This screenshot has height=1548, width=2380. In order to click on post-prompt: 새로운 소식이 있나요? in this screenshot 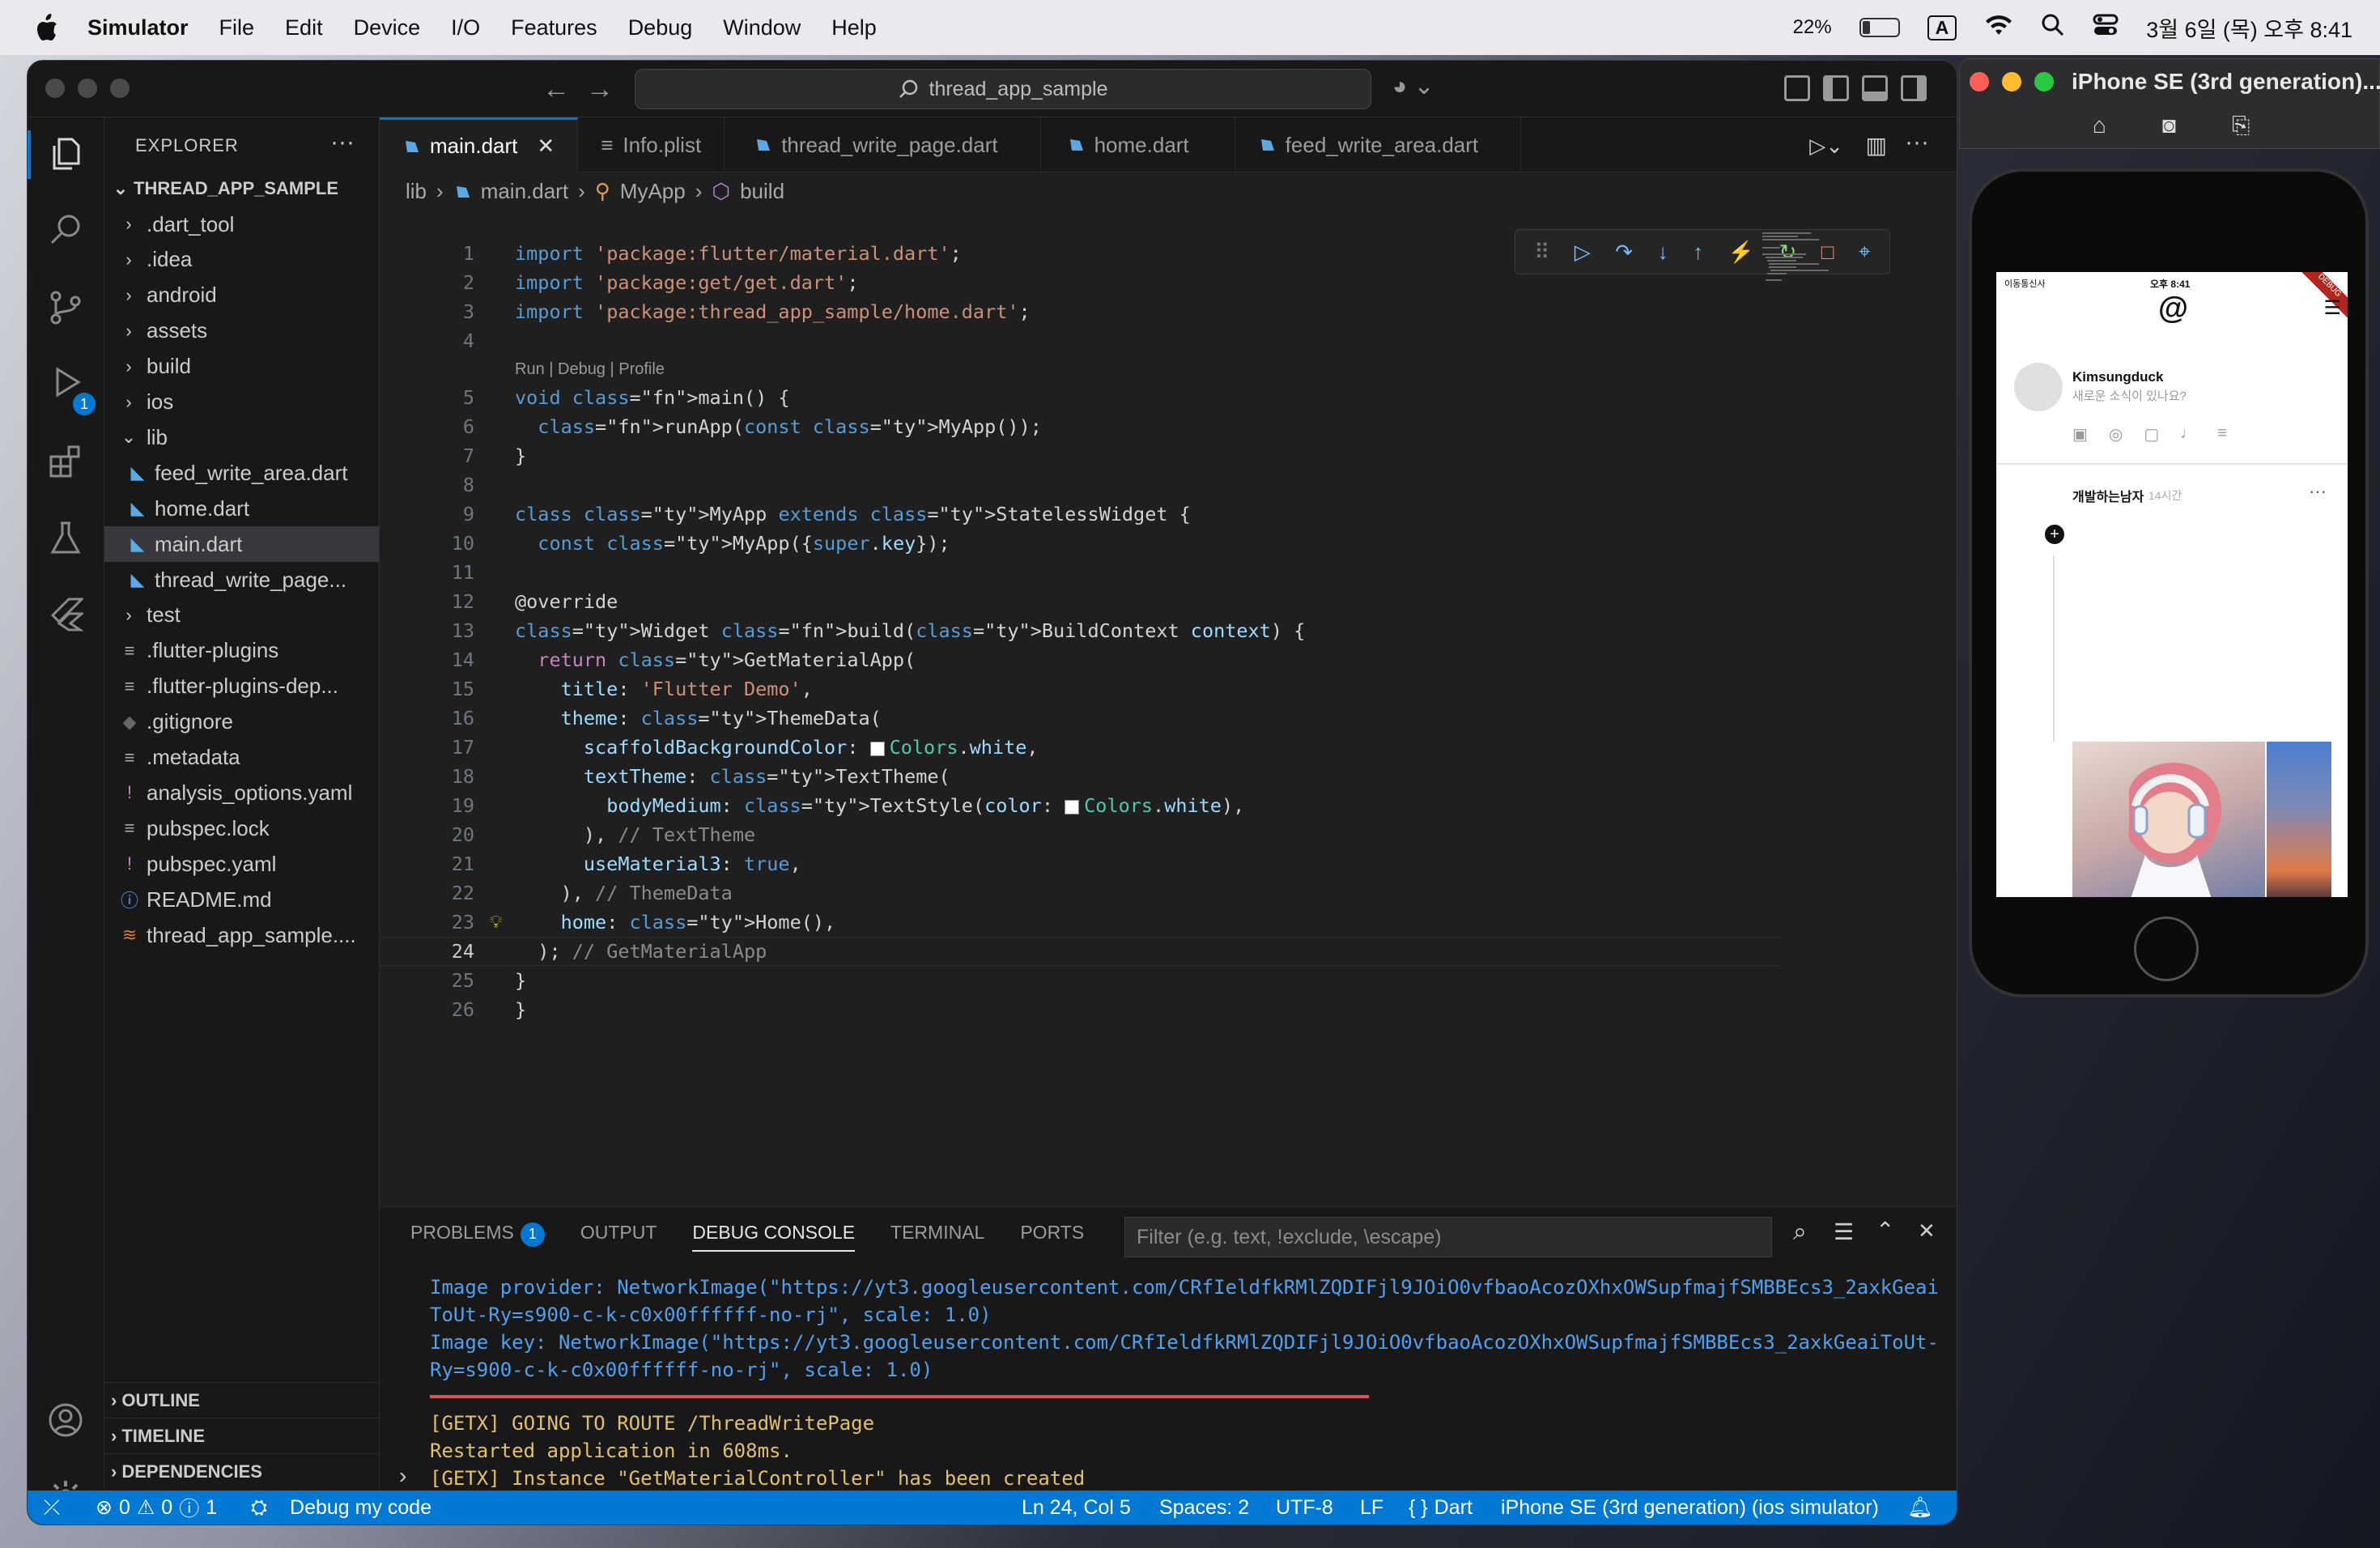, I will do `click(2129, 395)`.